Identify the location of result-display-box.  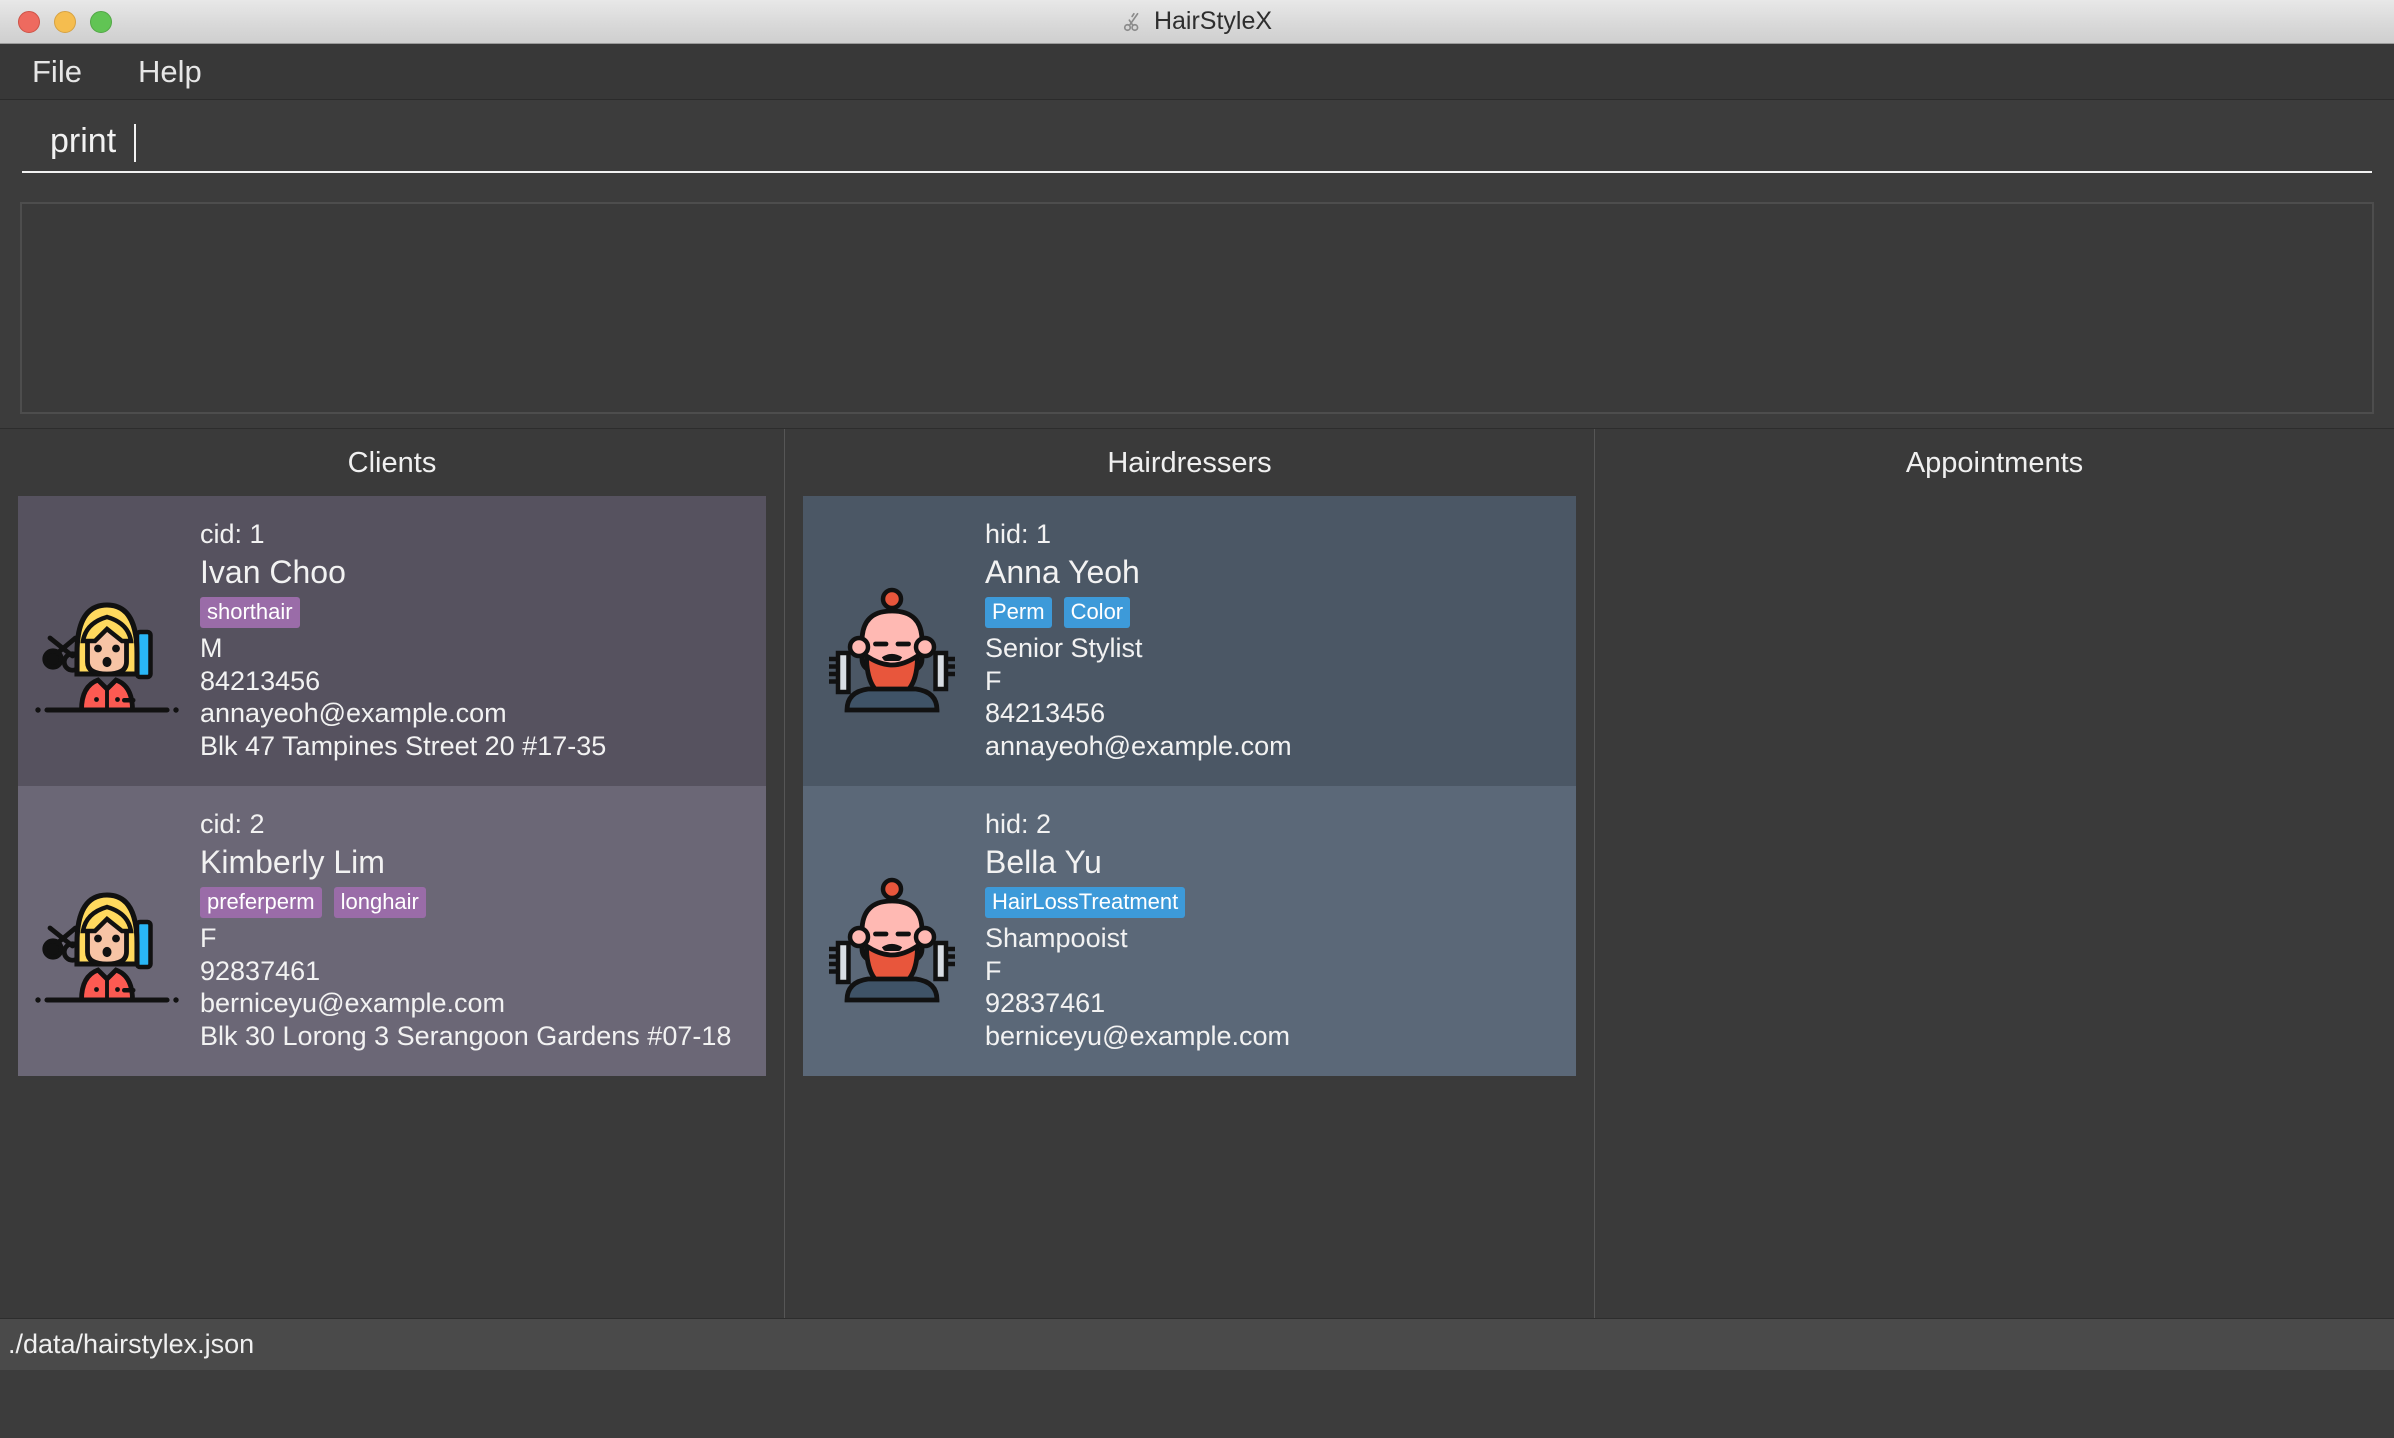
(1197, 308).